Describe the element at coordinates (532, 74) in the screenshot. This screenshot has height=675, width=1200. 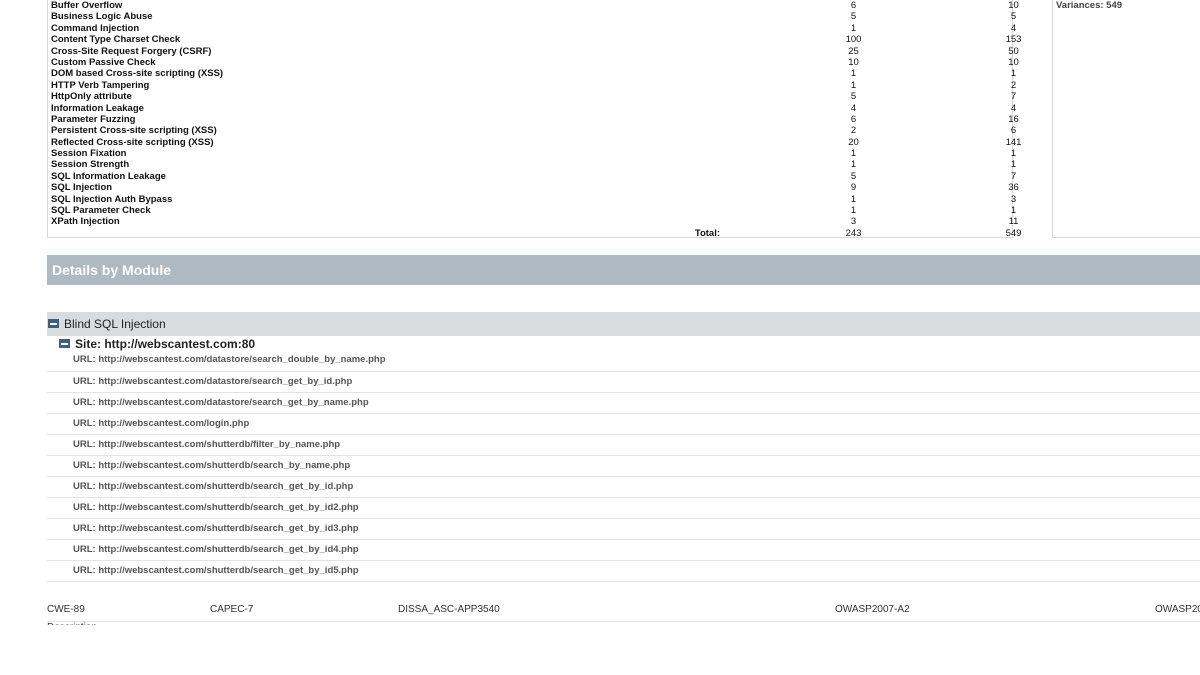
I see `summary-row: DOM based Cross-site scripting (XSS) 1 1` at that location.